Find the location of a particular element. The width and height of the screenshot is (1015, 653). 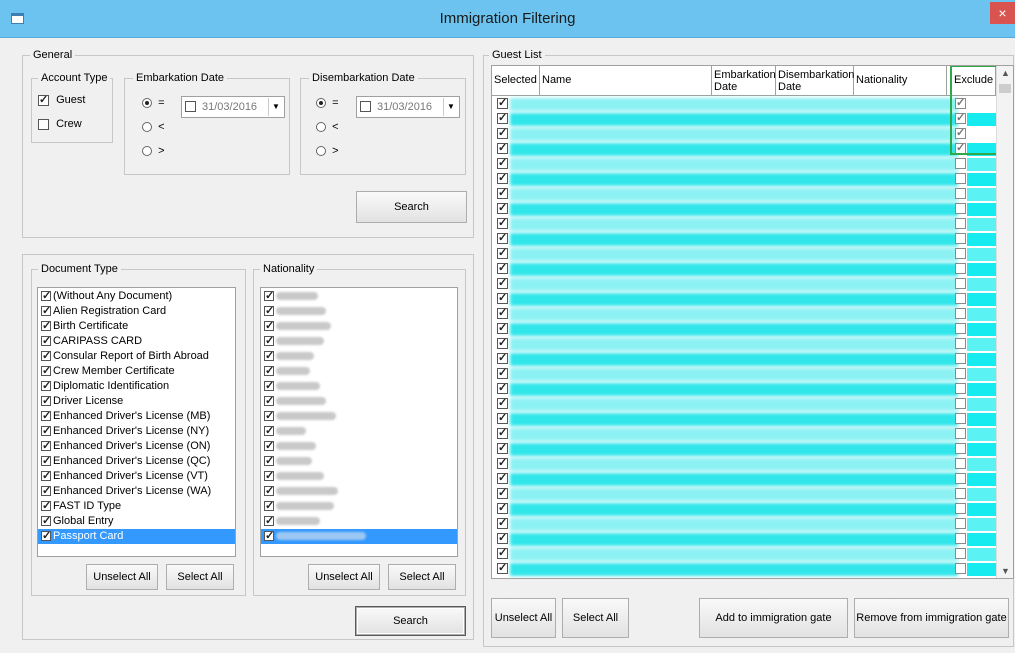

disembarkation-eq-radio is located at coordinates (321, 103).